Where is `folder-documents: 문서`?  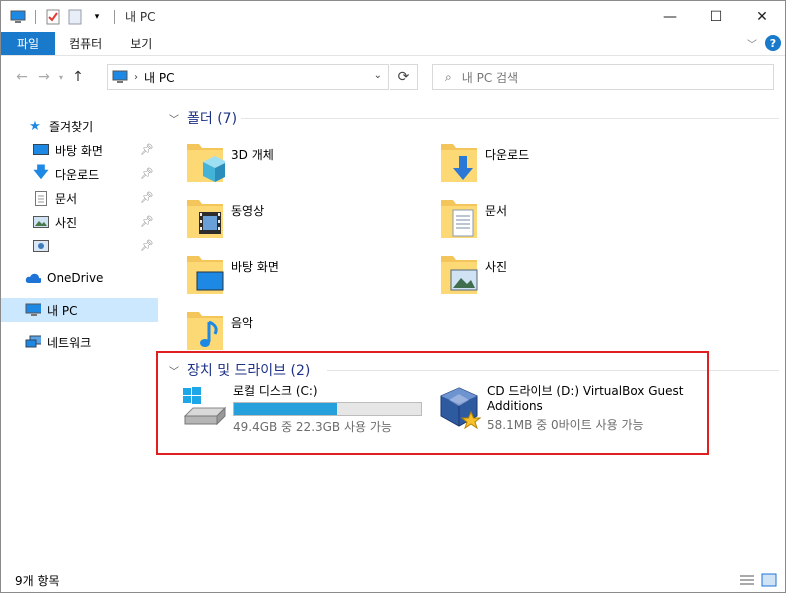
folder-documents: 문서 is located at coordinates (564, 220).